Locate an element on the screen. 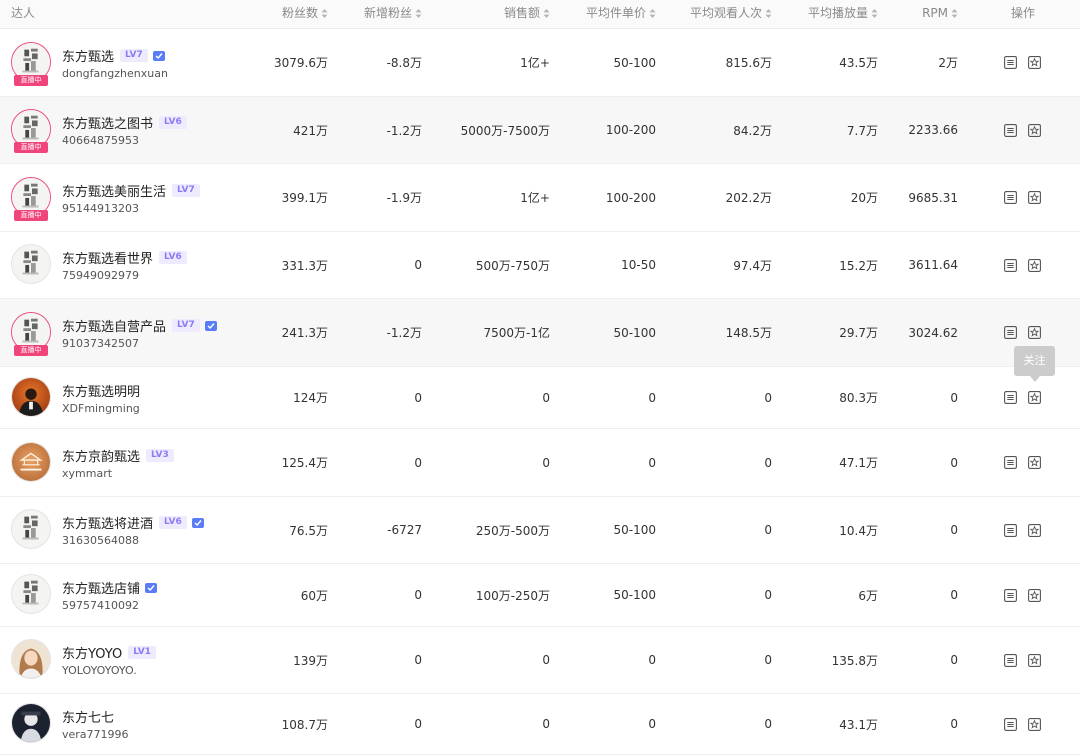 The width and height of the screenshot is (1080, 755). cell-rpm: 3024.62 is located at coordinates (933, 332).